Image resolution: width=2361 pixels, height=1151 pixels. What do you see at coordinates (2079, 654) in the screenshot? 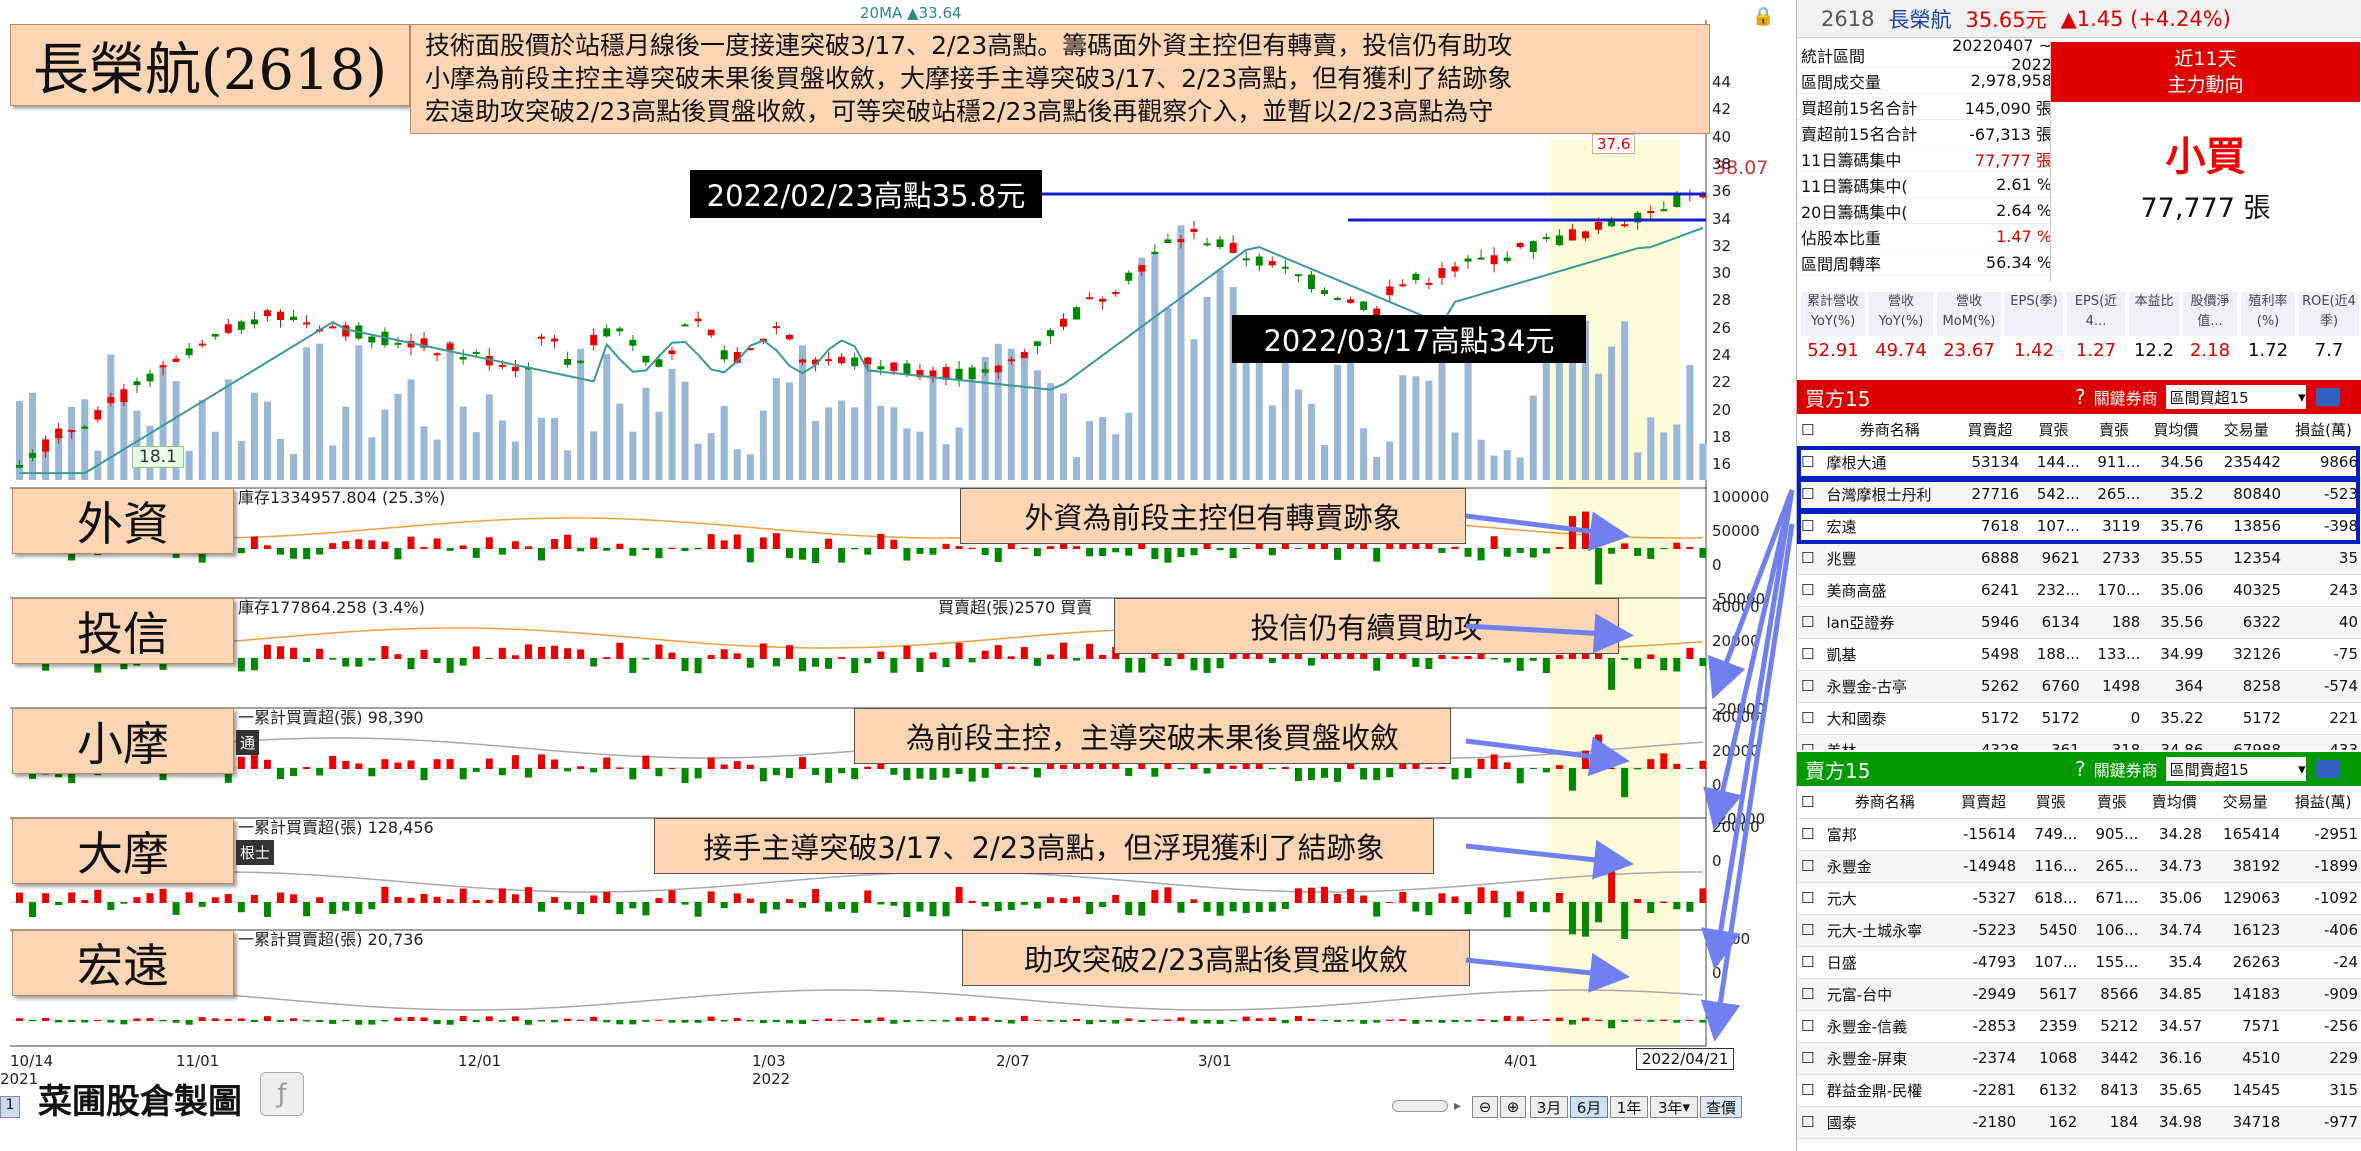
I see `broker-row: ☐ 凱基 5498 188... 133... 34.99 32126 -75` at bounding box center [2079, 654].